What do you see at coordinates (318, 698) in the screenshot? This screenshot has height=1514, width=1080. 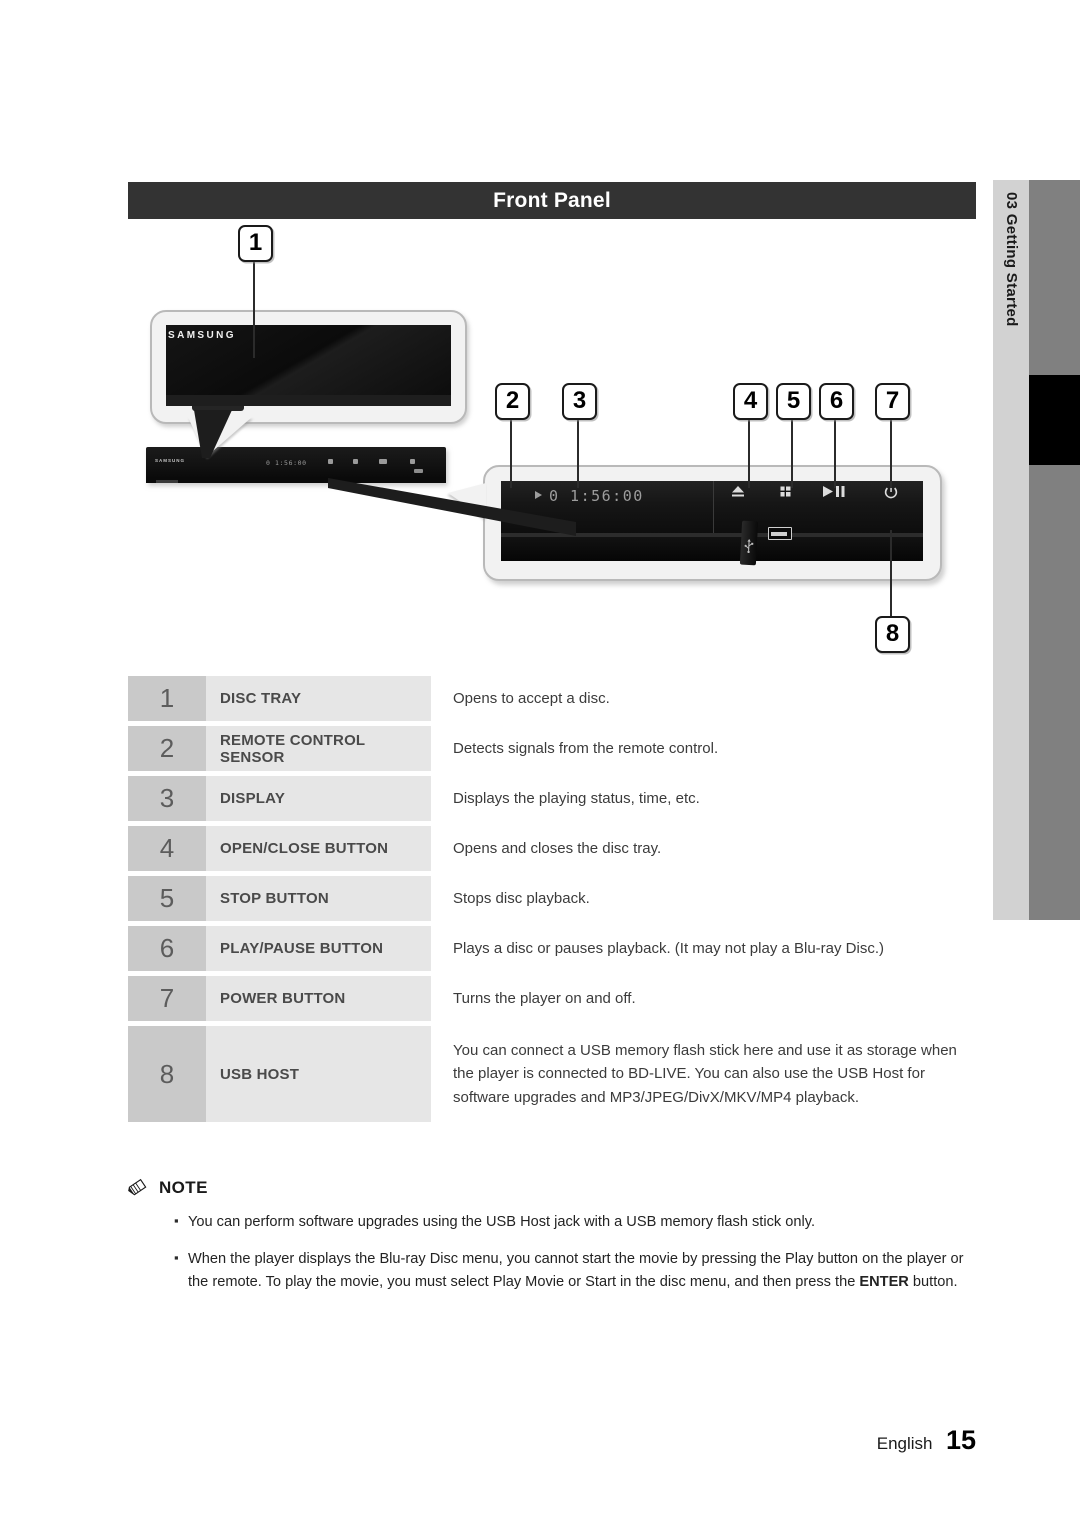 I see `row-label: DISC TRAY` at bounding box center [318, 698].